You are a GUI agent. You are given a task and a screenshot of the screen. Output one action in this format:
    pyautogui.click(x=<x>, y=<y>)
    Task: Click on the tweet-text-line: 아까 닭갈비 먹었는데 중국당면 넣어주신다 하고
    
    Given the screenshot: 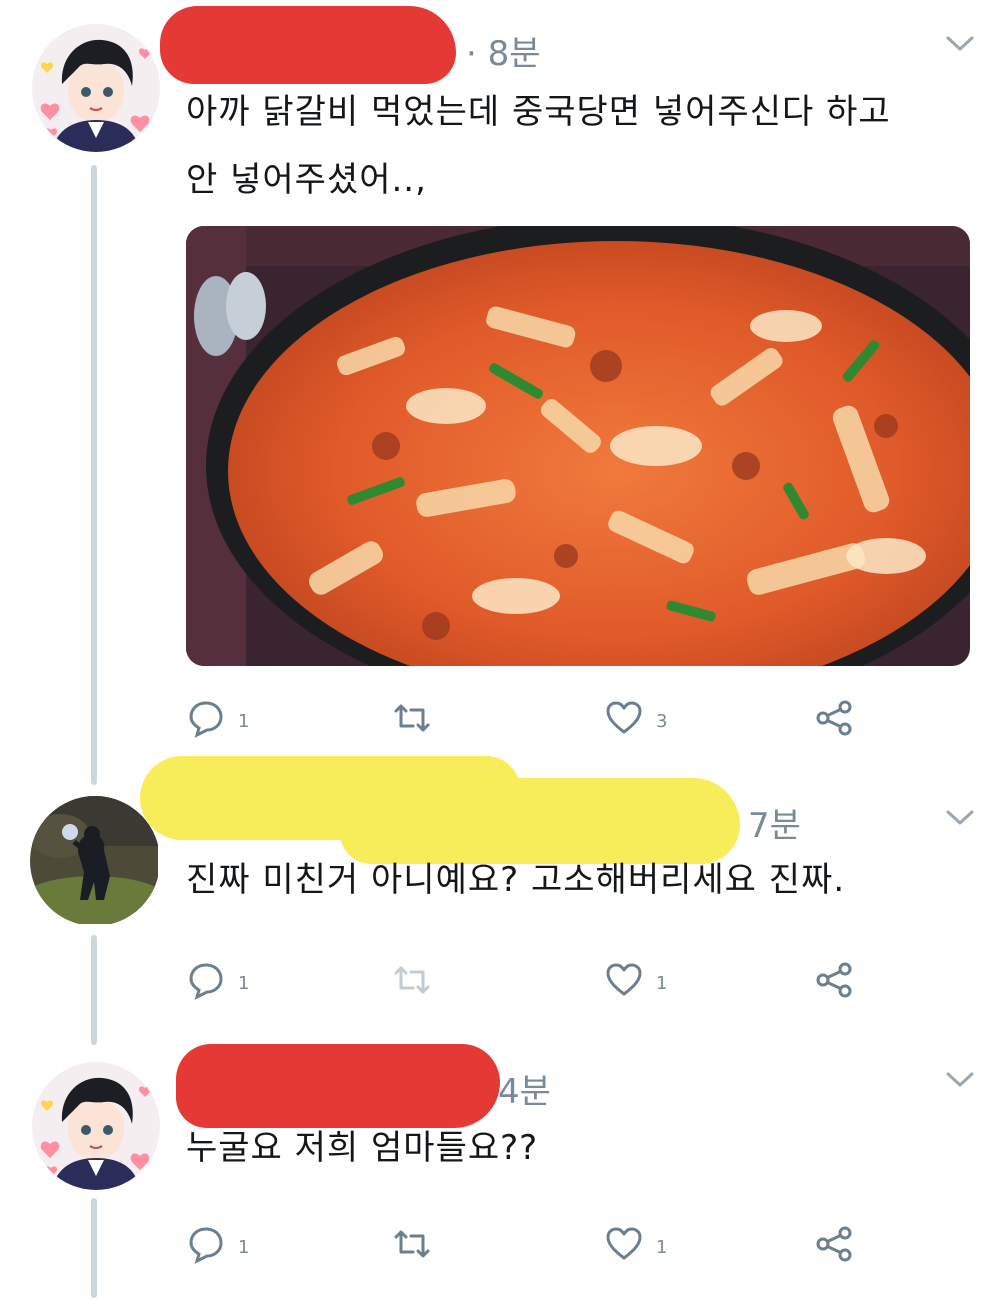 What is the action you would take?
    pyautogui.click(x=538, y=112)
    